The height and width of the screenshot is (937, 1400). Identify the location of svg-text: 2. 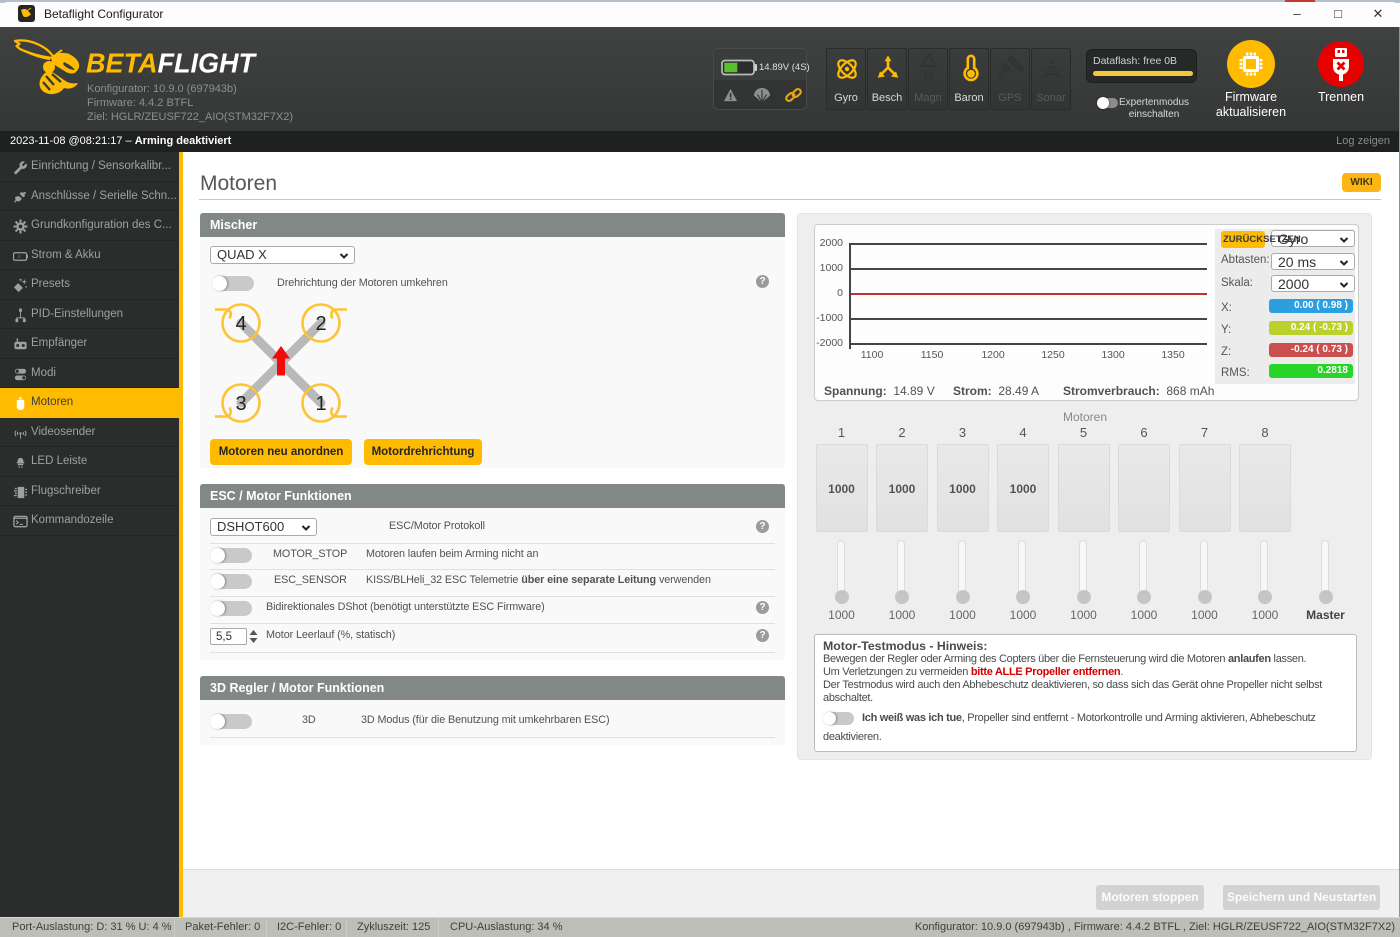
(320, 324).